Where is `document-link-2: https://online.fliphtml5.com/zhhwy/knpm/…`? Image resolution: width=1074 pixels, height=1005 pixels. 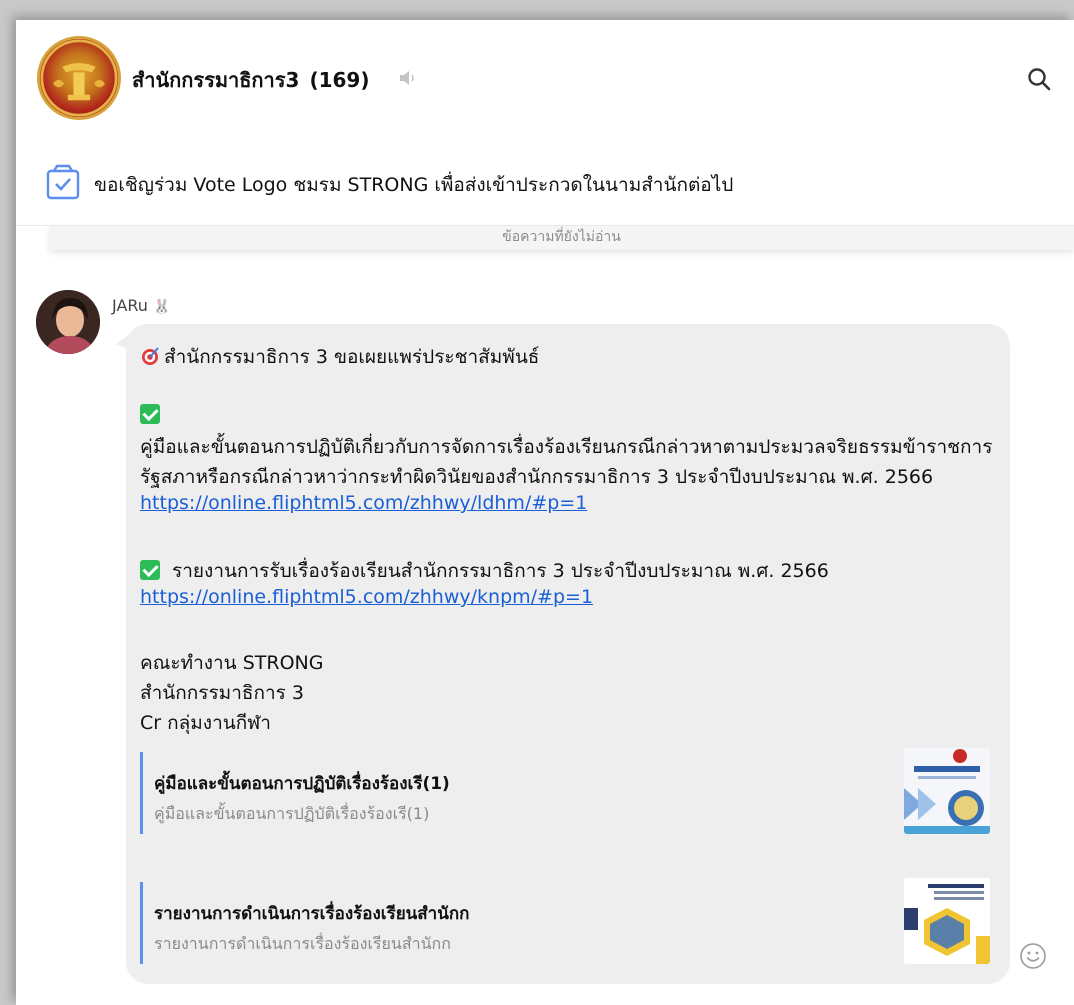 document-link-2: https://online.fliphtml5.com/zhhwy/knpm/… is located at coordinates (366, 597).